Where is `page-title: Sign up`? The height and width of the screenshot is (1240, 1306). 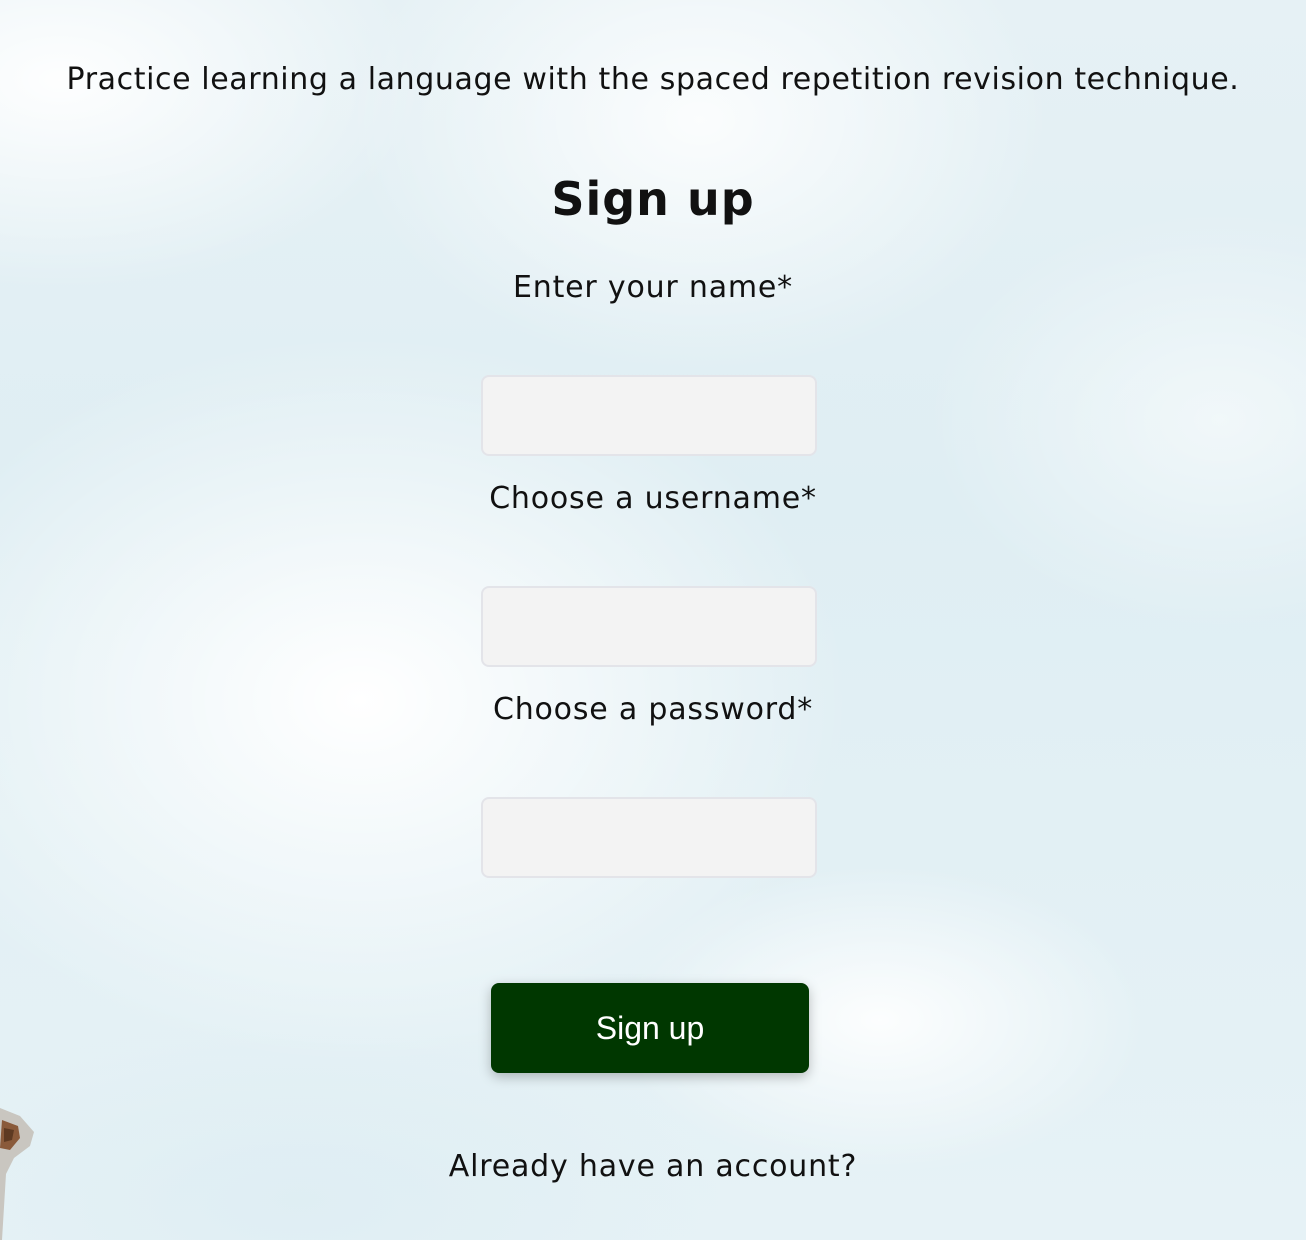 page-title: Sign up is located at coordinates (653, 199).